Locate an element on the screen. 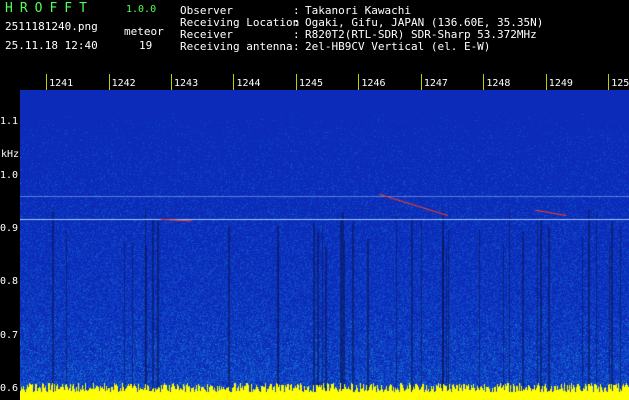  x-tick-label: 1250 is located at coordinates (620, 83).